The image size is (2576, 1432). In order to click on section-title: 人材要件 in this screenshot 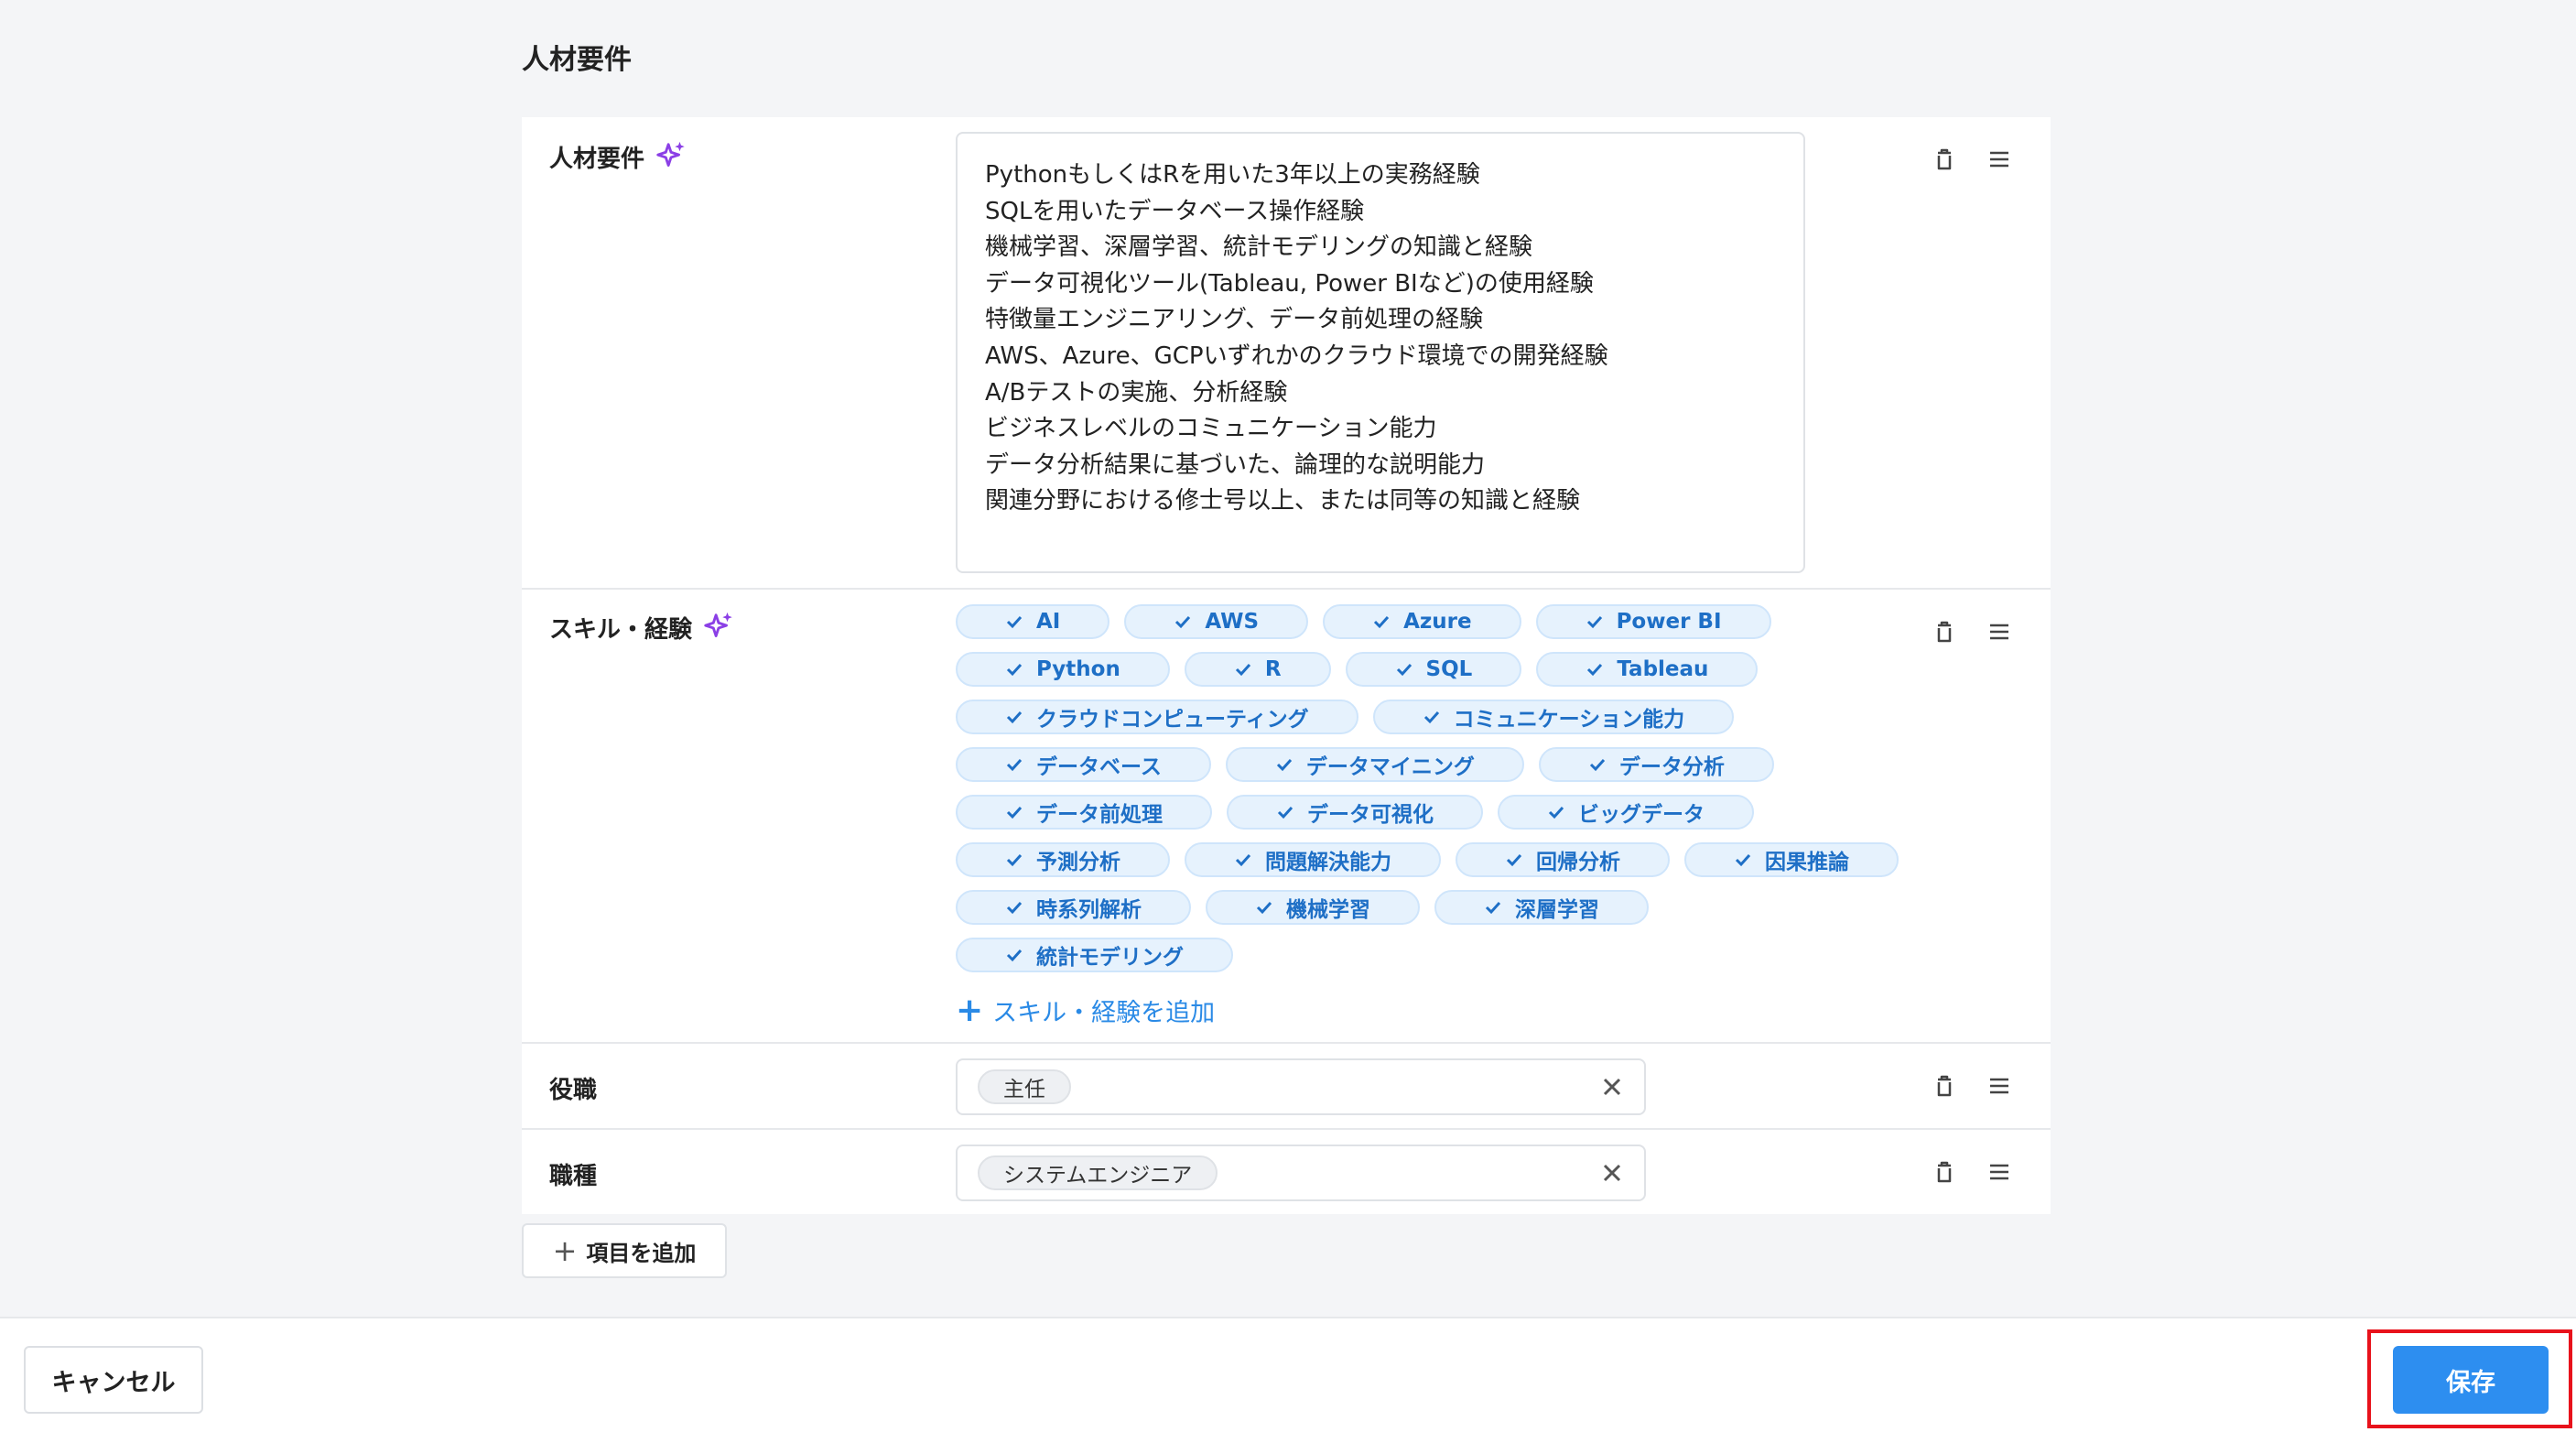, I will do `click(577, 60)`.